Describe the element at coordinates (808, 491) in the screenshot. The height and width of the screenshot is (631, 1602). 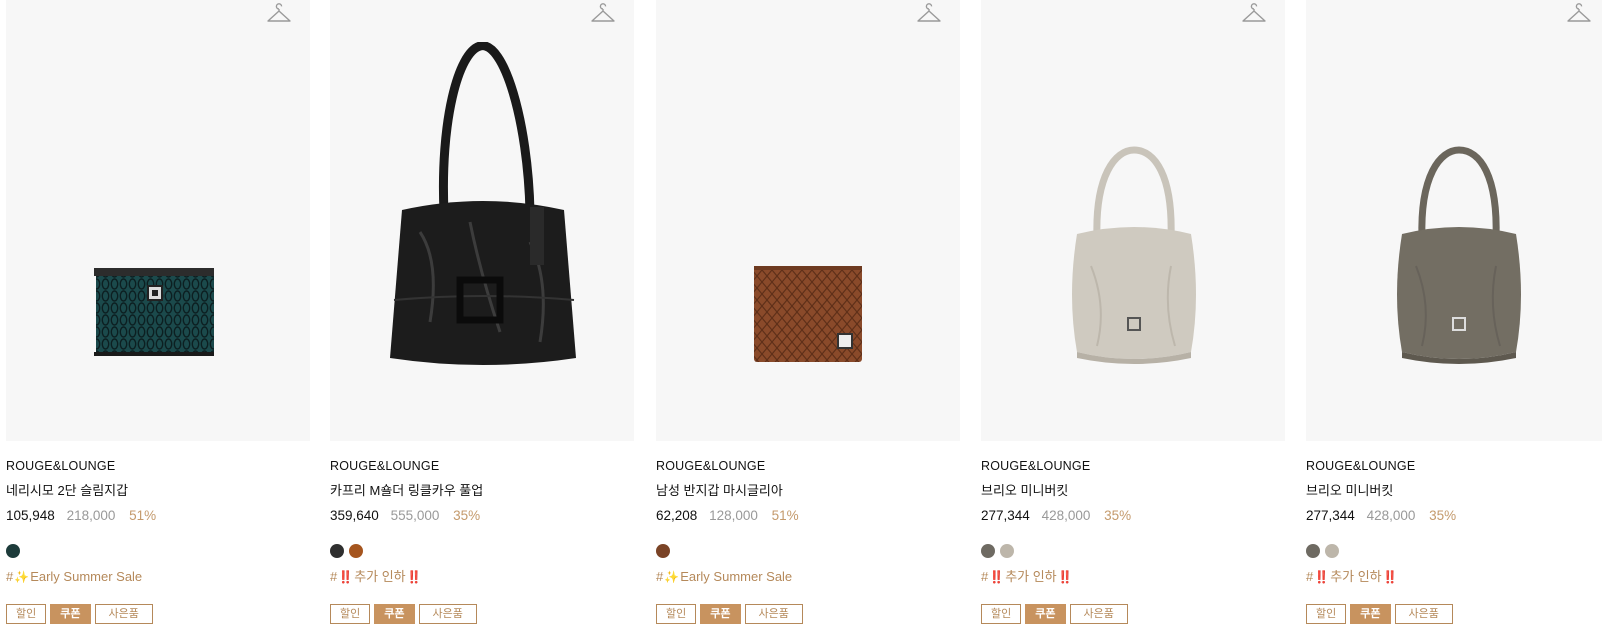
I see `product-name: 남성 반지갑 마시글리아` at that location.